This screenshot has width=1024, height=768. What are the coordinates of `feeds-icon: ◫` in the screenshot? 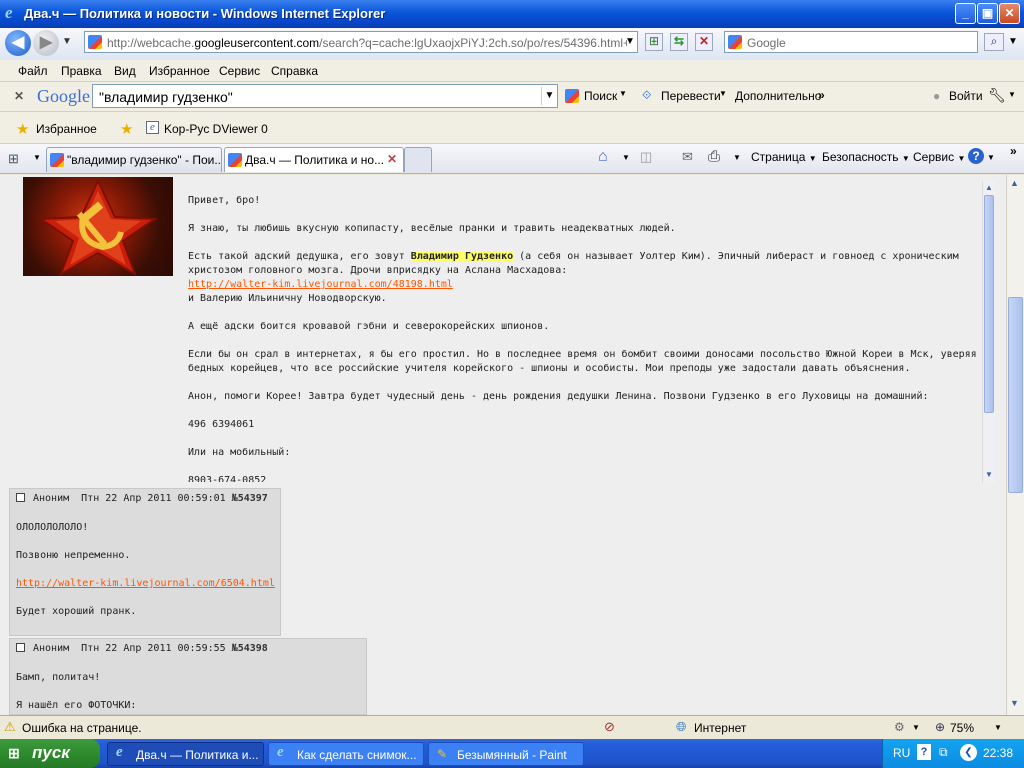 It's located at (646, 157).